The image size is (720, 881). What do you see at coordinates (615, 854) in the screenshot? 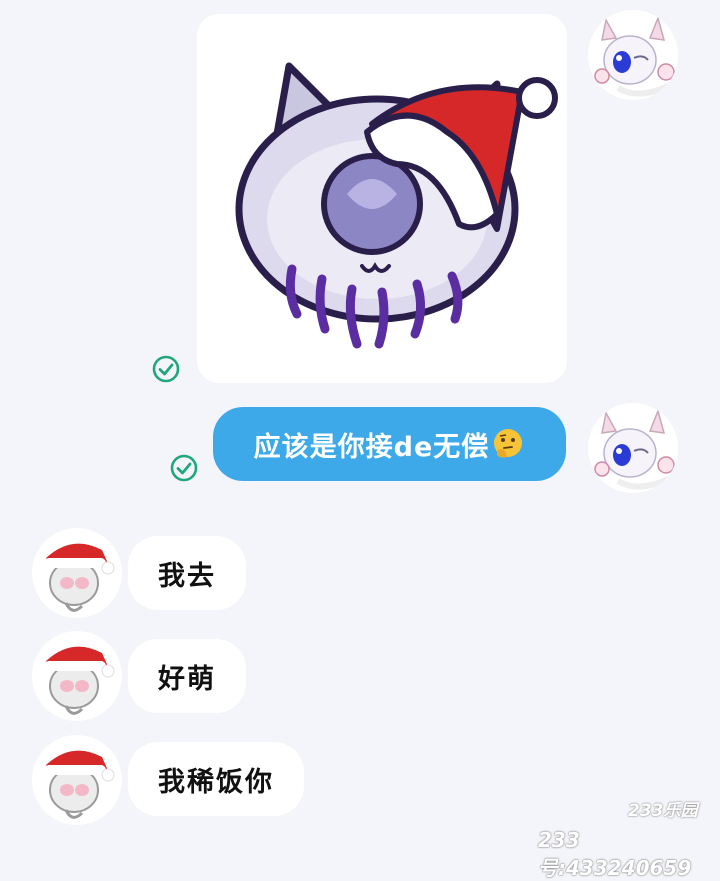
I see `watermark-id: 233号:433240659` at bounding box center [615, 854].